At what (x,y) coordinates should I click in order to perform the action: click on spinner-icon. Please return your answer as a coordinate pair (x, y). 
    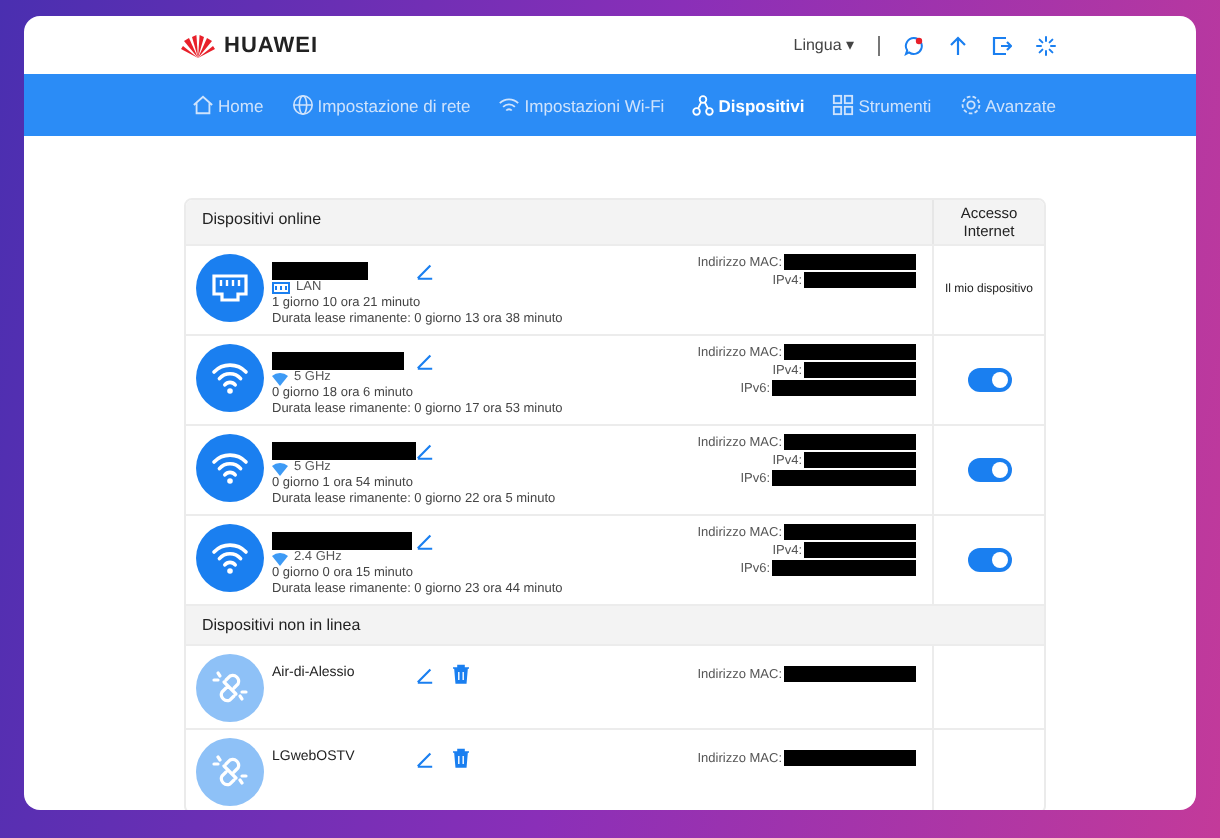
    Looking at the image, I should click on (1046, 45).